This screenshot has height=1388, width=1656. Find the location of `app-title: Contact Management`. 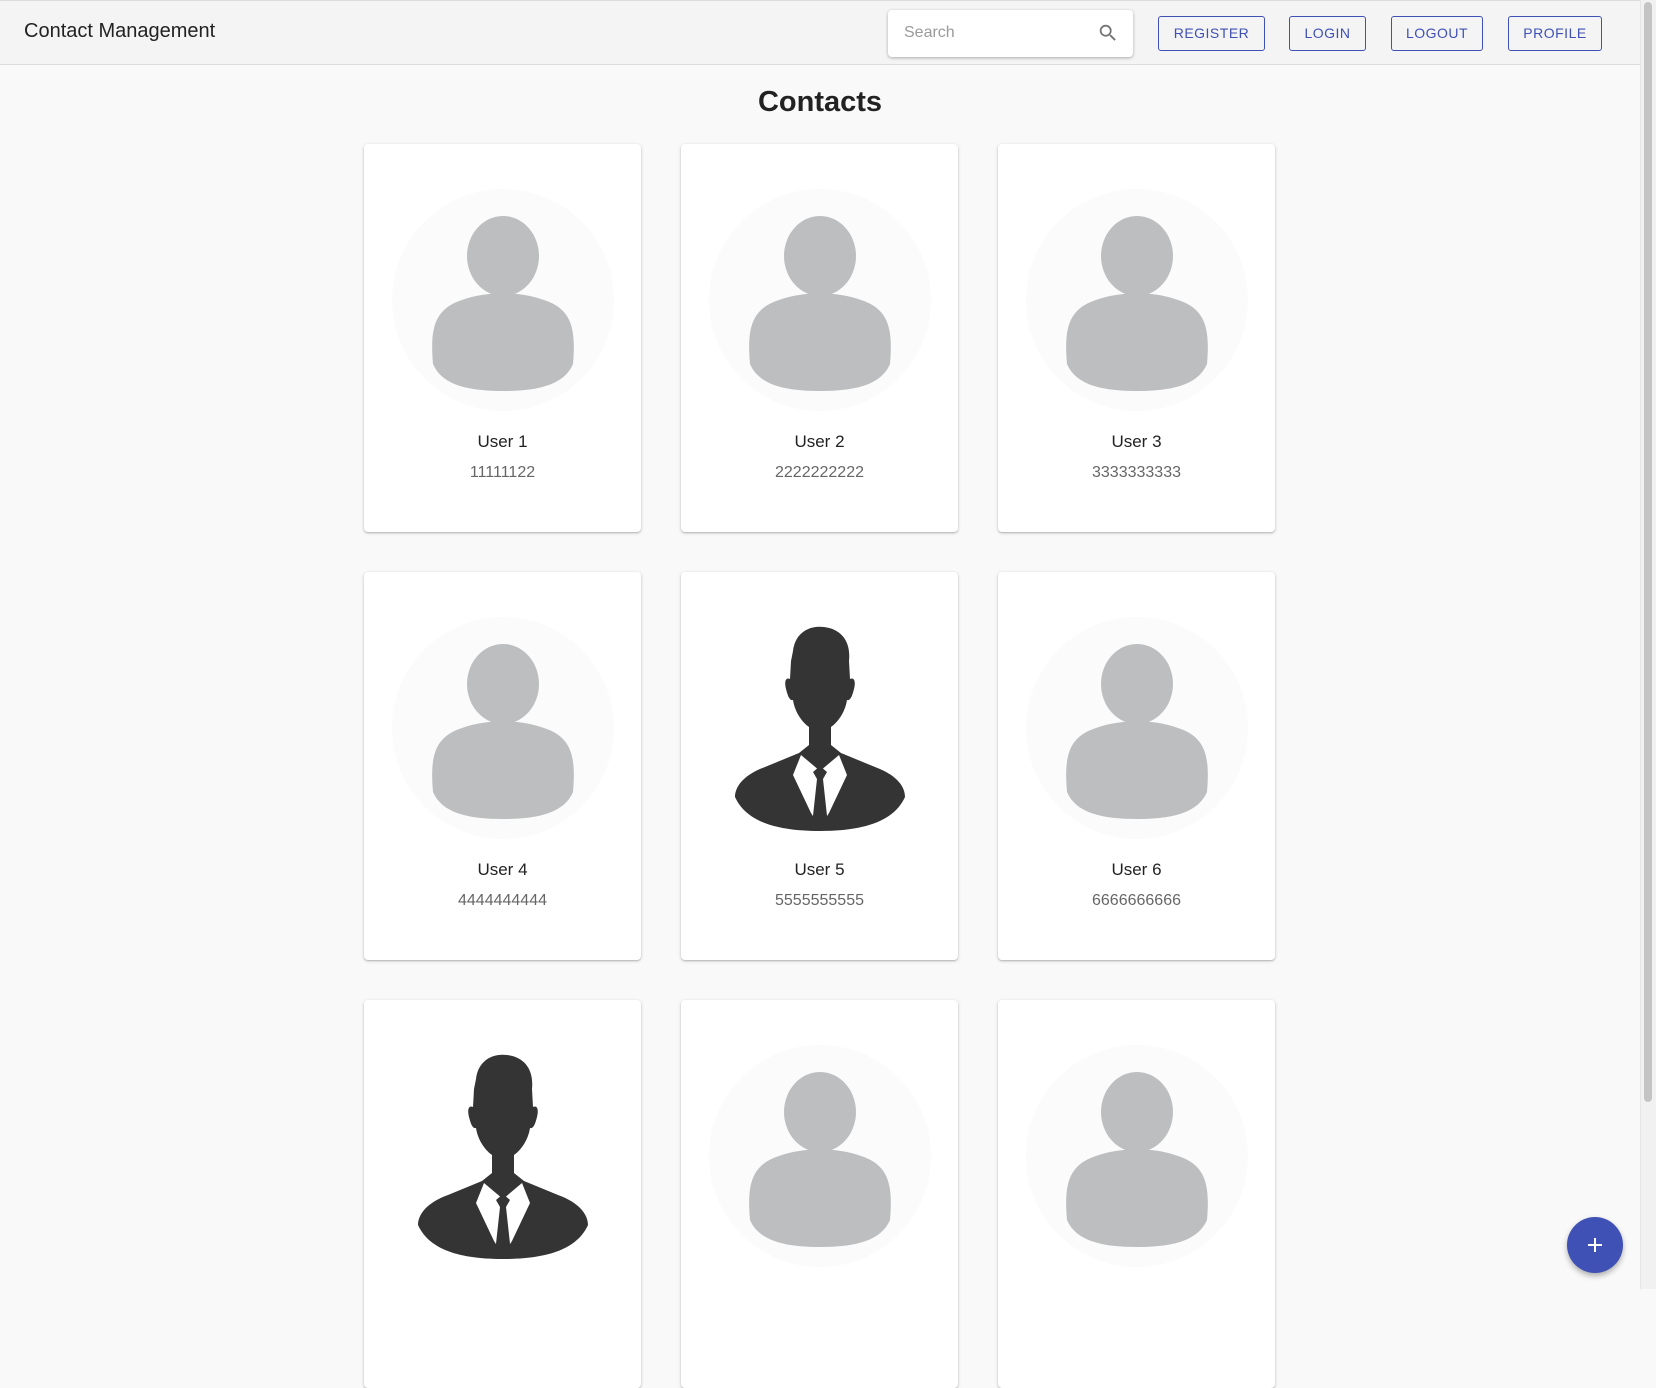

app-title: Contact Management is located at coordinates (120, 31).